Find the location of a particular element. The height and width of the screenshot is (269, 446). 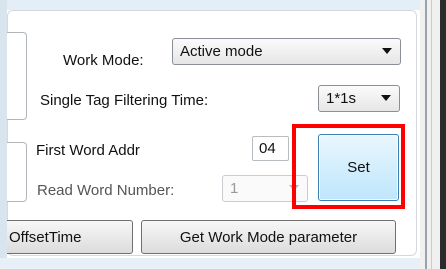

window-top-strip is located at coordinates (223, 5).